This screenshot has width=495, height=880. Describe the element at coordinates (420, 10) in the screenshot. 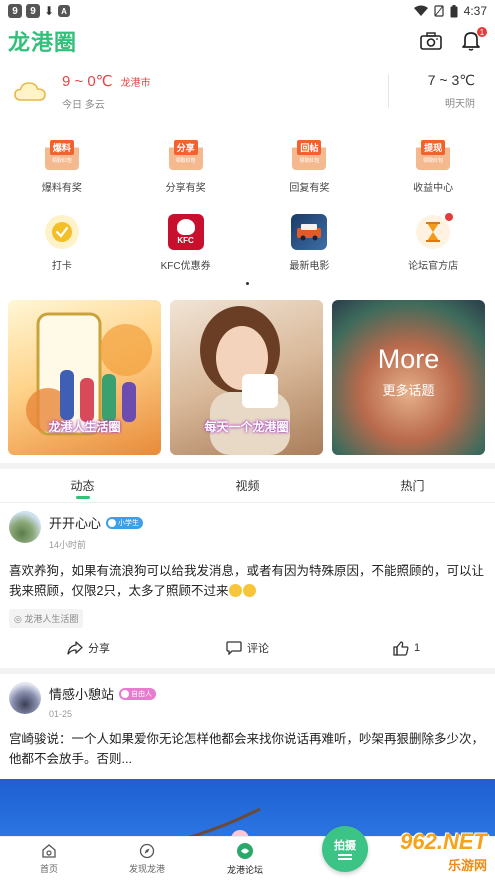

I see `wifi-icon` at that location.